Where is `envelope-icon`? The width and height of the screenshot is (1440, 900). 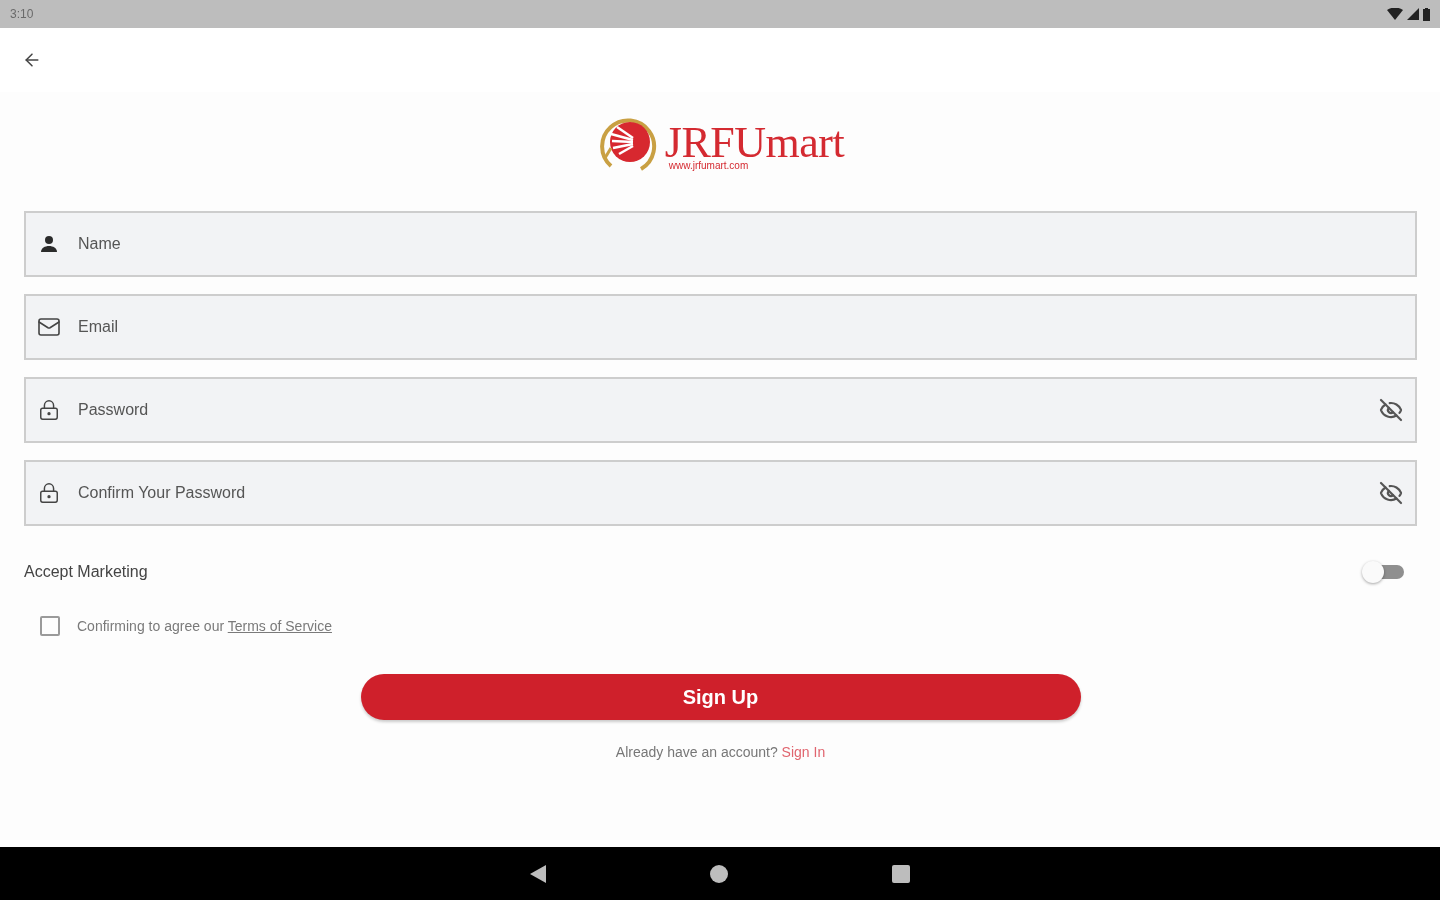 envelope-icon is located at coordinates (49, 327).